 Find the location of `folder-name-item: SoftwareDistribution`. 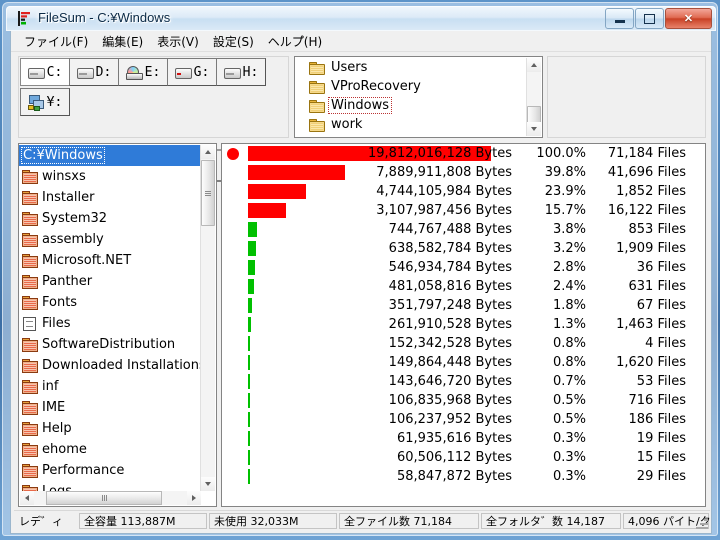

folder-name-item: SoftwareDistribution is located at coordinates (110, 344).